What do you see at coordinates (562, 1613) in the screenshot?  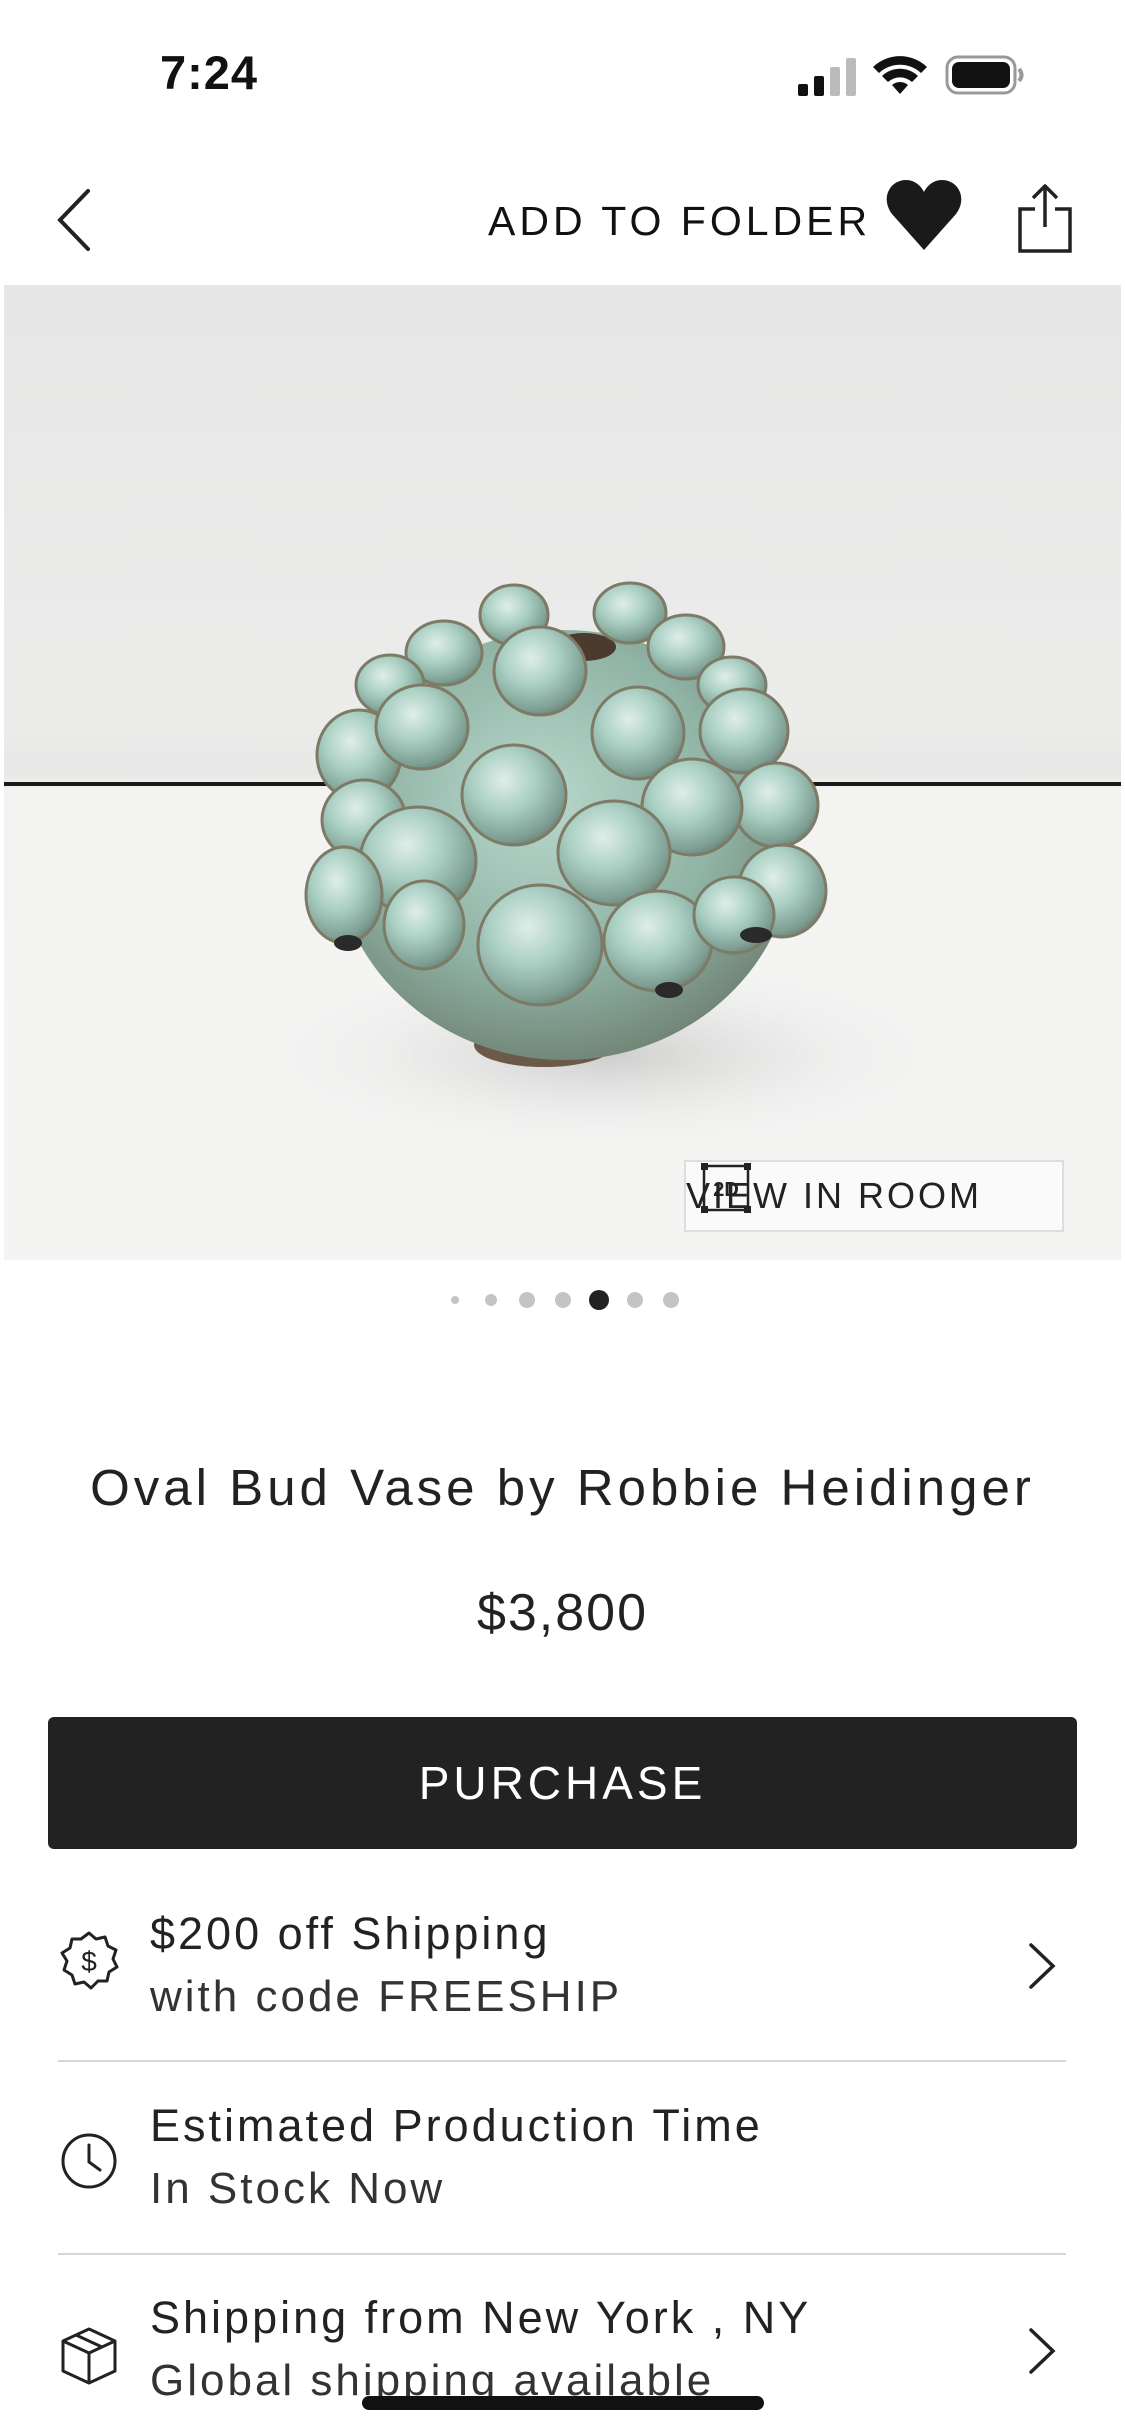 I see `product-price: $3,800` at bounding box center [562, 1613].